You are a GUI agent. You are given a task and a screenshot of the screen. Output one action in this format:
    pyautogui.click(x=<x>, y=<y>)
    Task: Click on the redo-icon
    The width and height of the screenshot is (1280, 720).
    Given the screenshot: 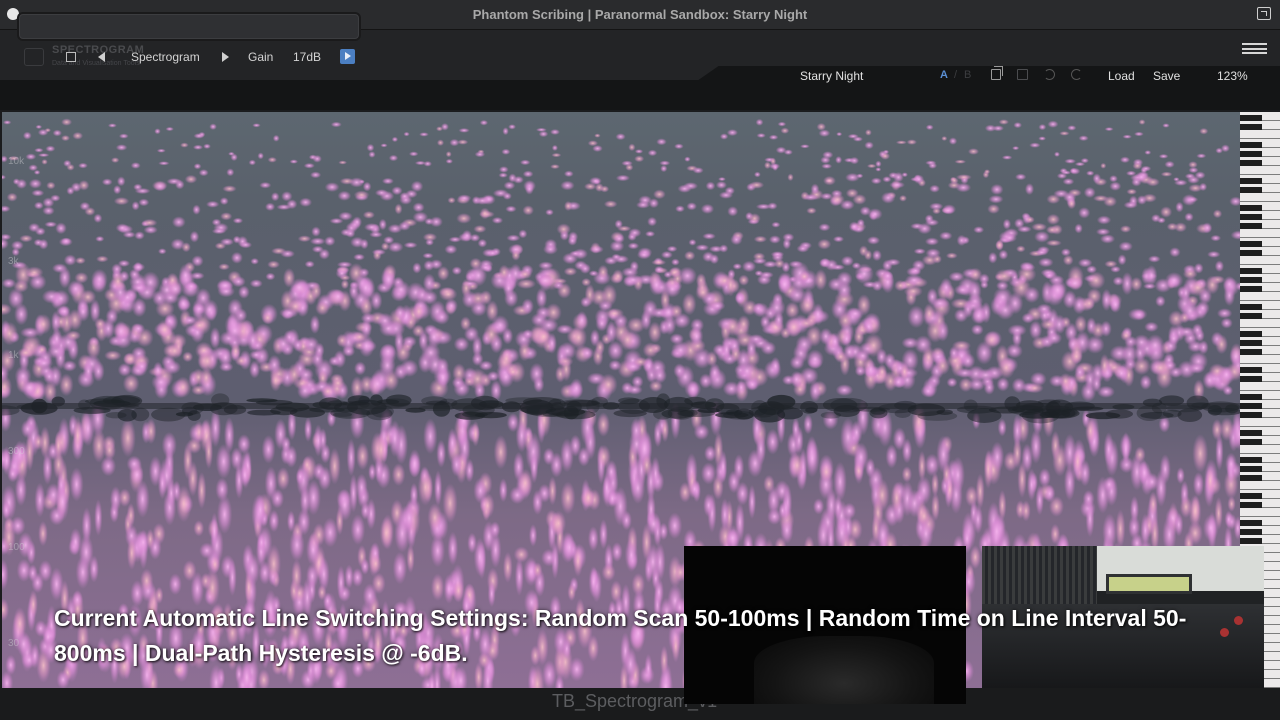 What is the action you would take?
    pyautogui.click(x=1076, y=74)
    